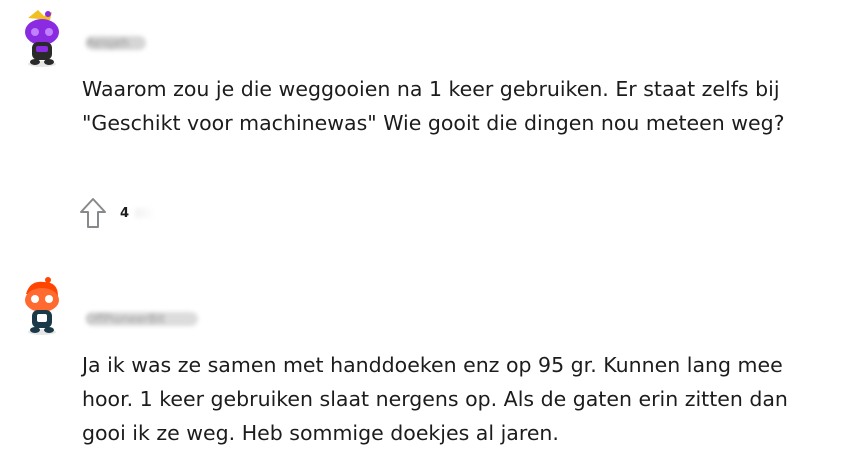 This screenshot has height=464, width=856. What do you see at coordinates (145, 213) in the screenshot?
I see `downvote-area` at bounding box center [145, 213].